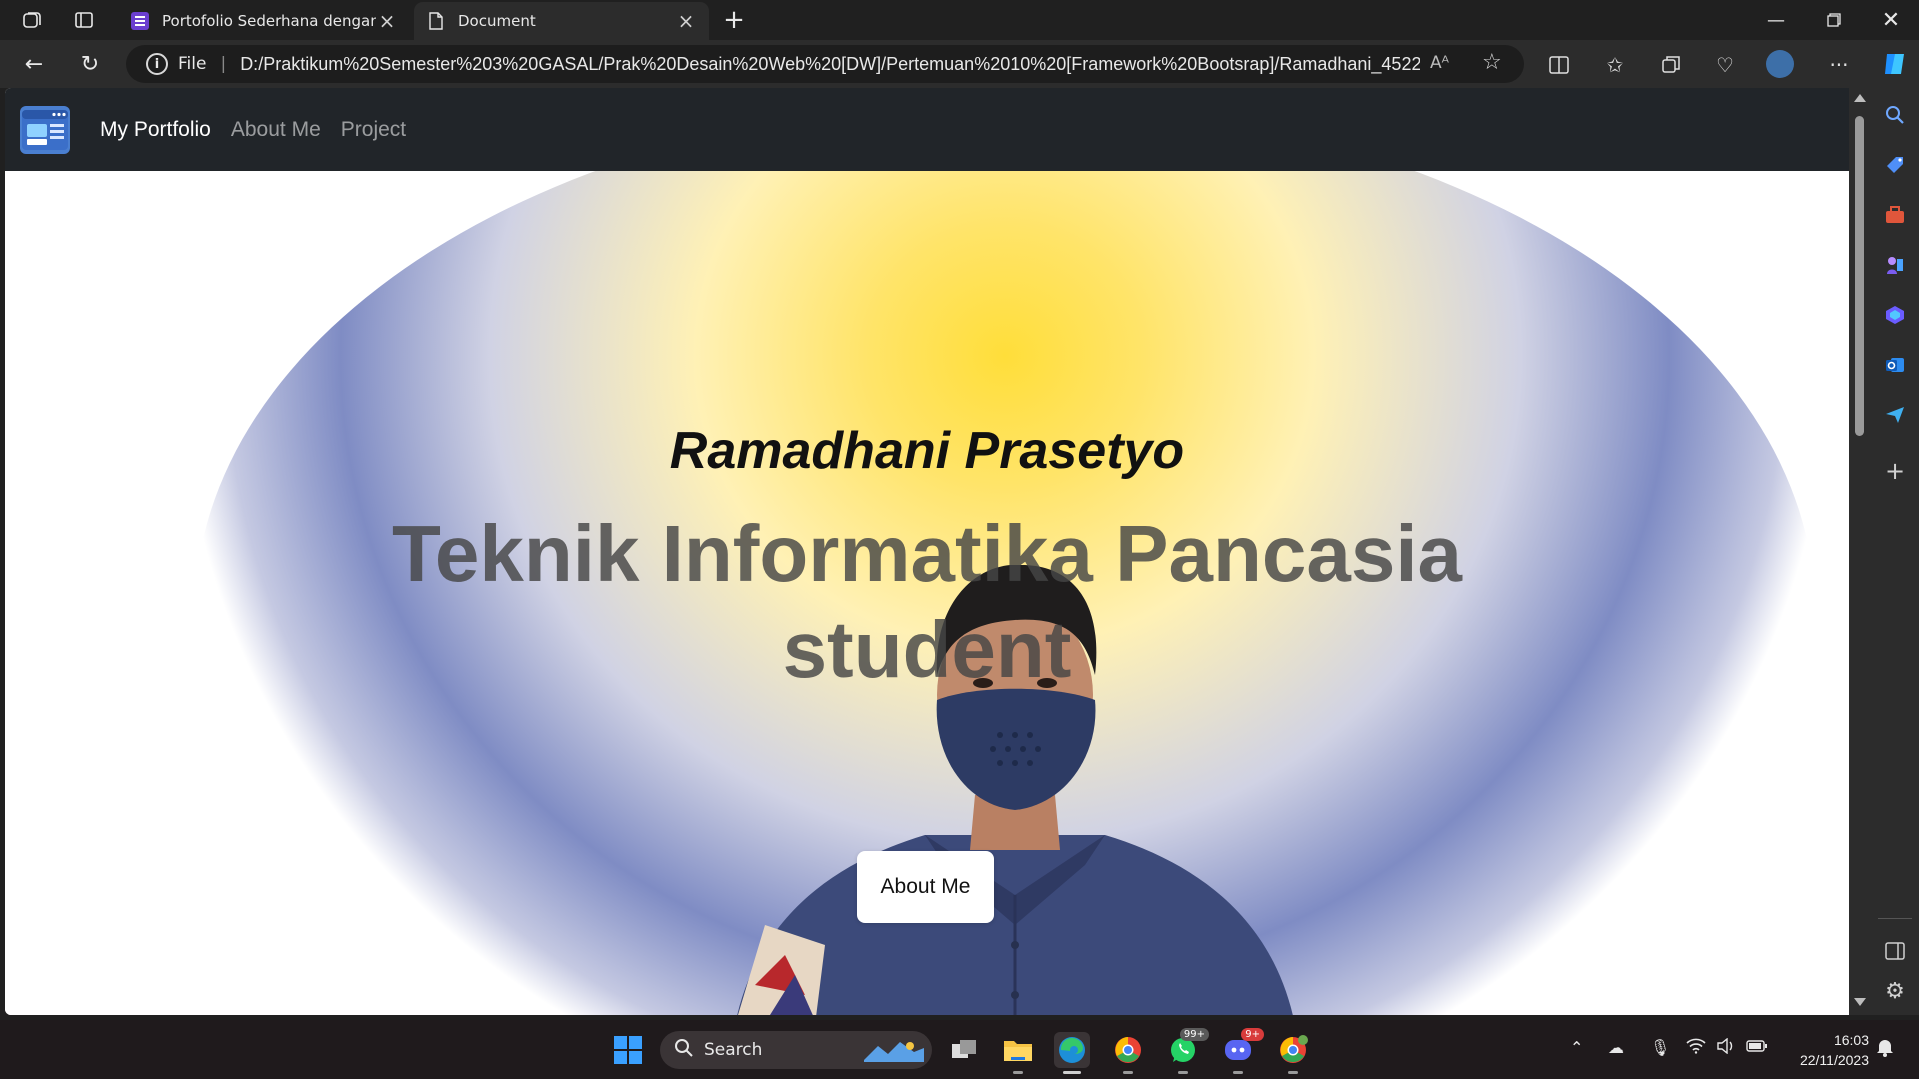  Describe the element at coordinates (1895, 991) in the screenshot. I see `settings-gear-icon: ⚙` at that location.